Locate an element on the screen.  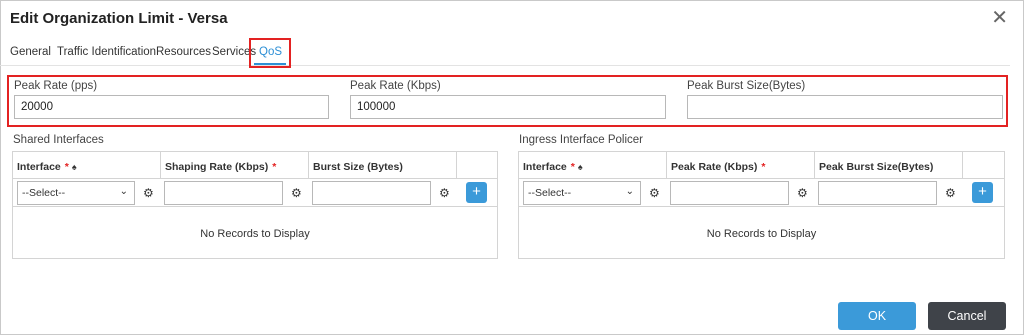
peak-rate-kbps-label: Peak Rate (Kbps) is located at coordinates (395, 86).